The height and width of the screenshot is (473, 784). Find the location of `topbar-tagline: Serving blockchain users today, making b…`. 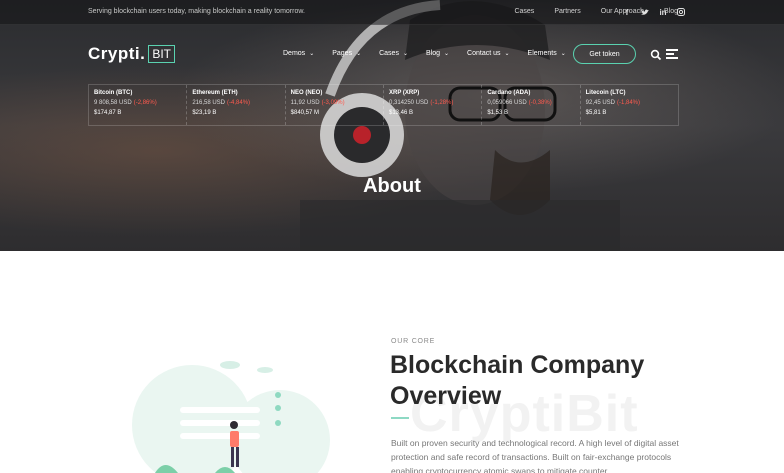

topbar-tagline: Serving blockchain users today, making b… is located at coordinates (196, 11).